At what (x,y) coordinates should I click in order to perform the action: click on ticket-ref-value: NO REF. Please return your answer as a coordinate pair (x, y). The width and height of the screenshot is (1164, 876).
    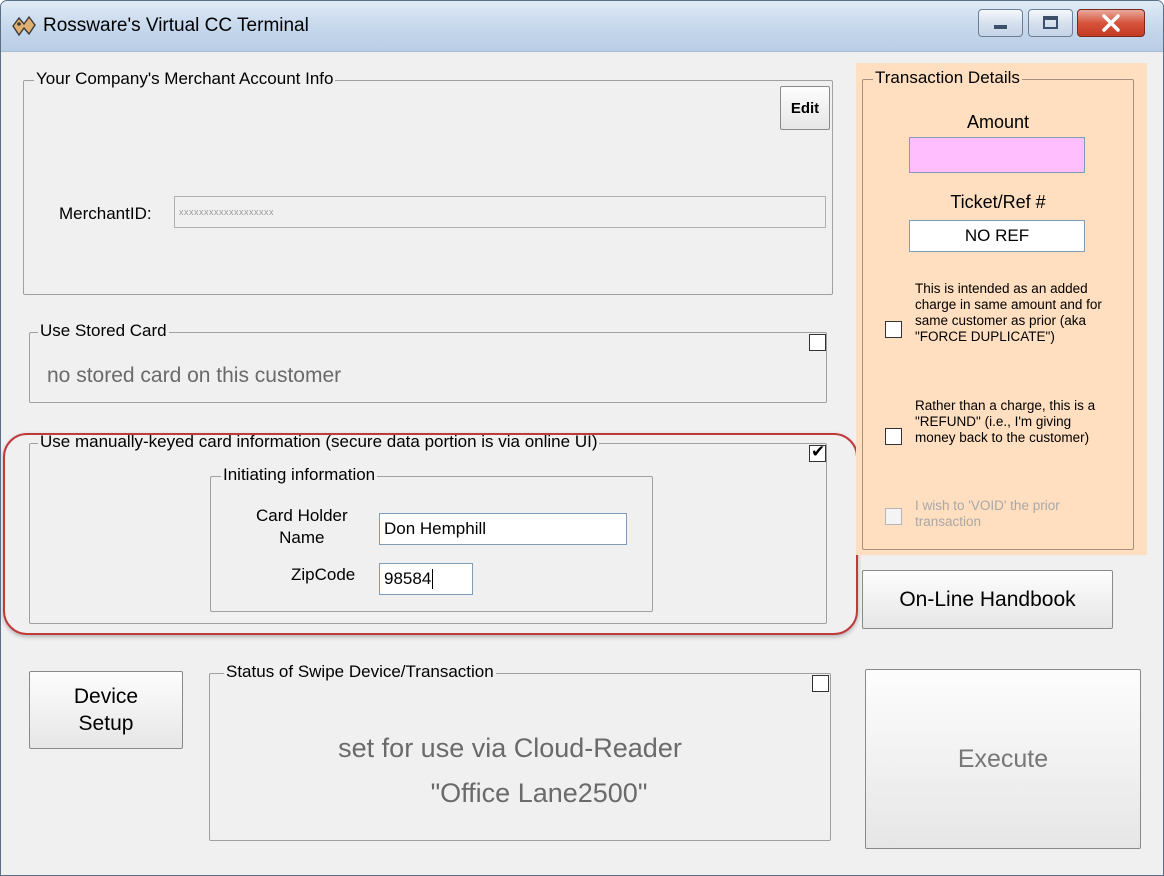
    Looking at the image, I should click on (997, 235).